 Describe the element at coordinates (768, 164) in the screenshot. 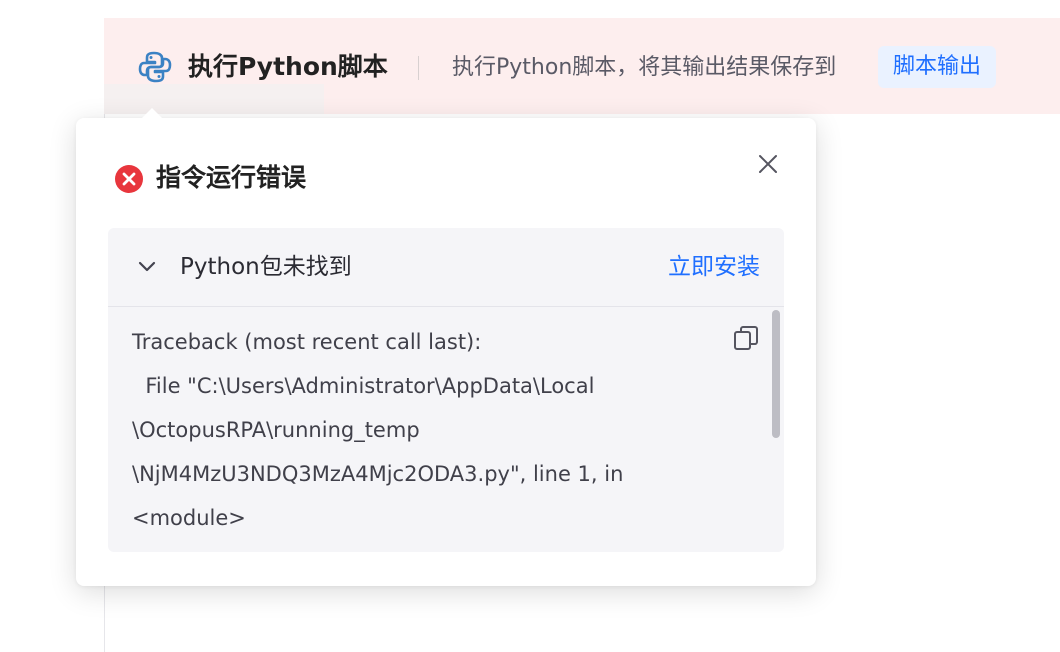

I see `close-icon` at that location.